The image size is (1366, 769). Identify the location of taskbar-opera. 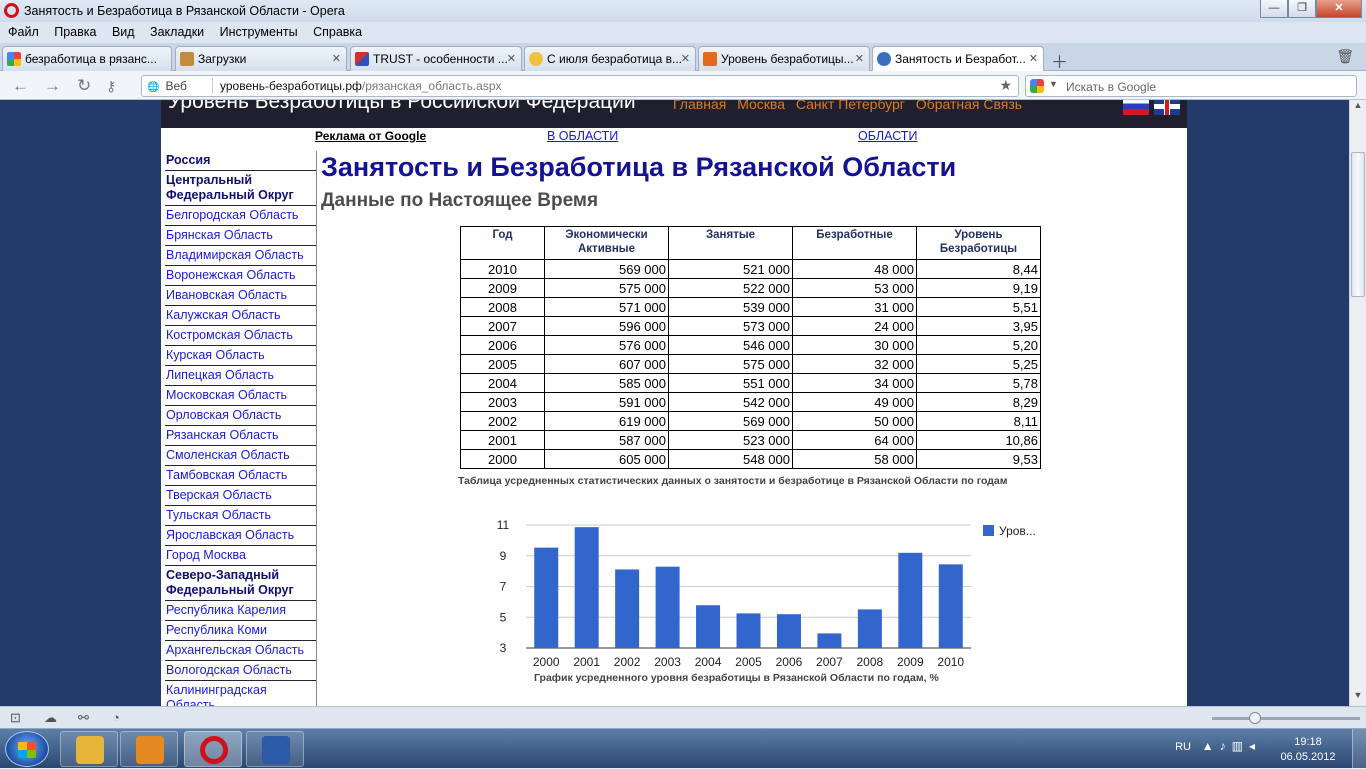
(213, 749).